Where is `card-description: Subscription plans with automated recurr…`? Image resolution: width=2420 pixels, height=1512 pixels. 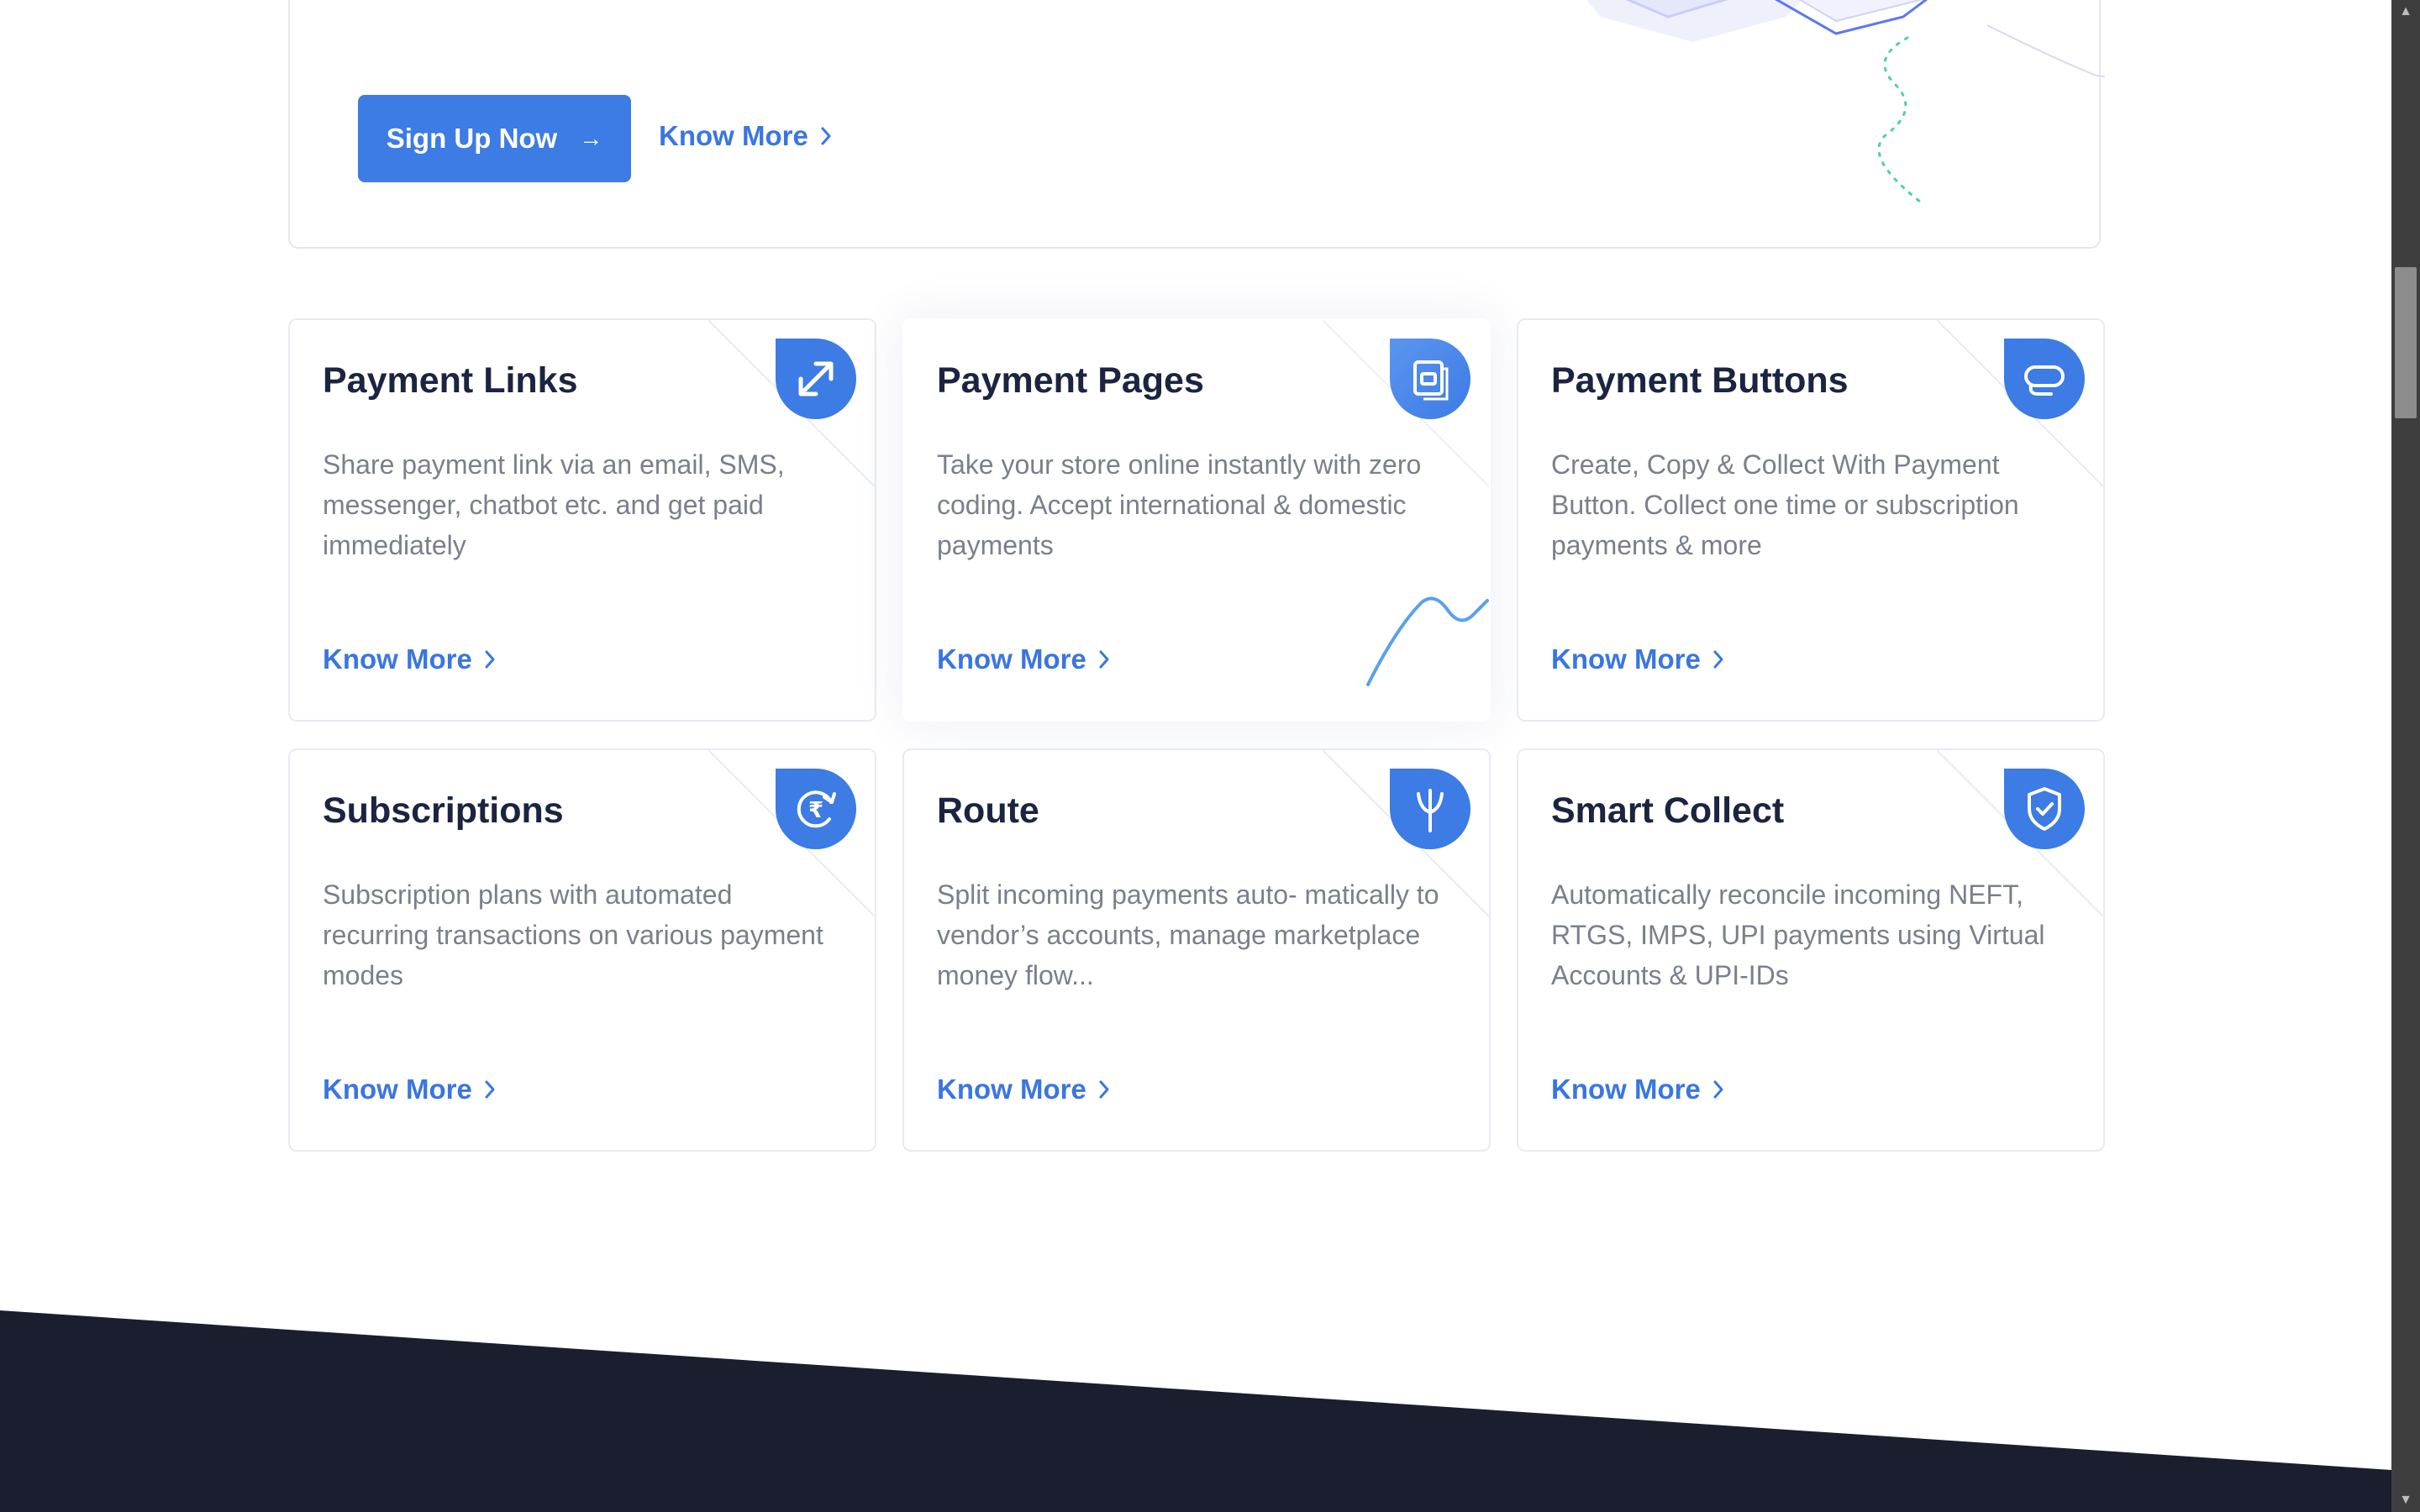 card-description: Subscription plans with automated recurr… is located at coordinates (573, 934).